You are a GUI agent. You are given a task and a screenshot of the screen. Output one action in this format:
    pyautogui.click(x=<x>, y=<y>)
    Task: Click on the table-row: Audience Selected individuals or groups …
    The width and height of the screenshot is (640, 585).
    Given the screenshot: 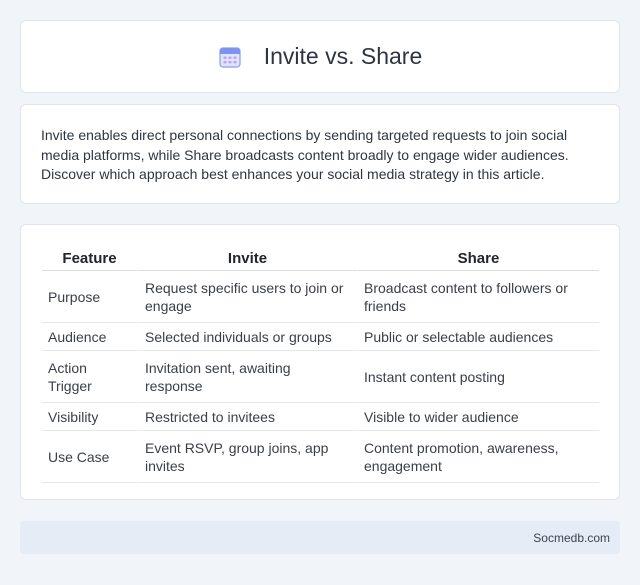 What is the action you would take?
    pyautogui.click(x=320, y=337)
    